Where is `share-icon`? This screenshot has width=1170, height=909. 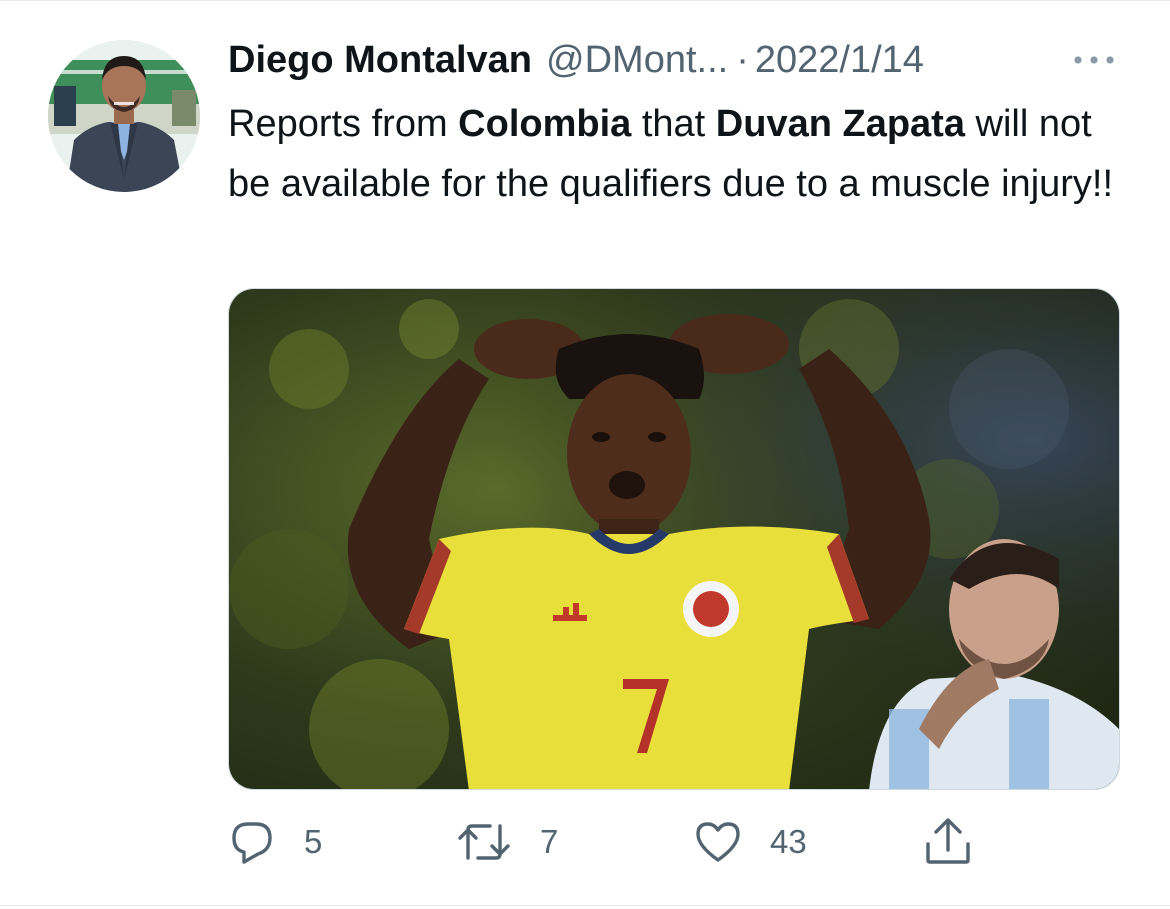
share-icon is located at coordinates (948, 841).